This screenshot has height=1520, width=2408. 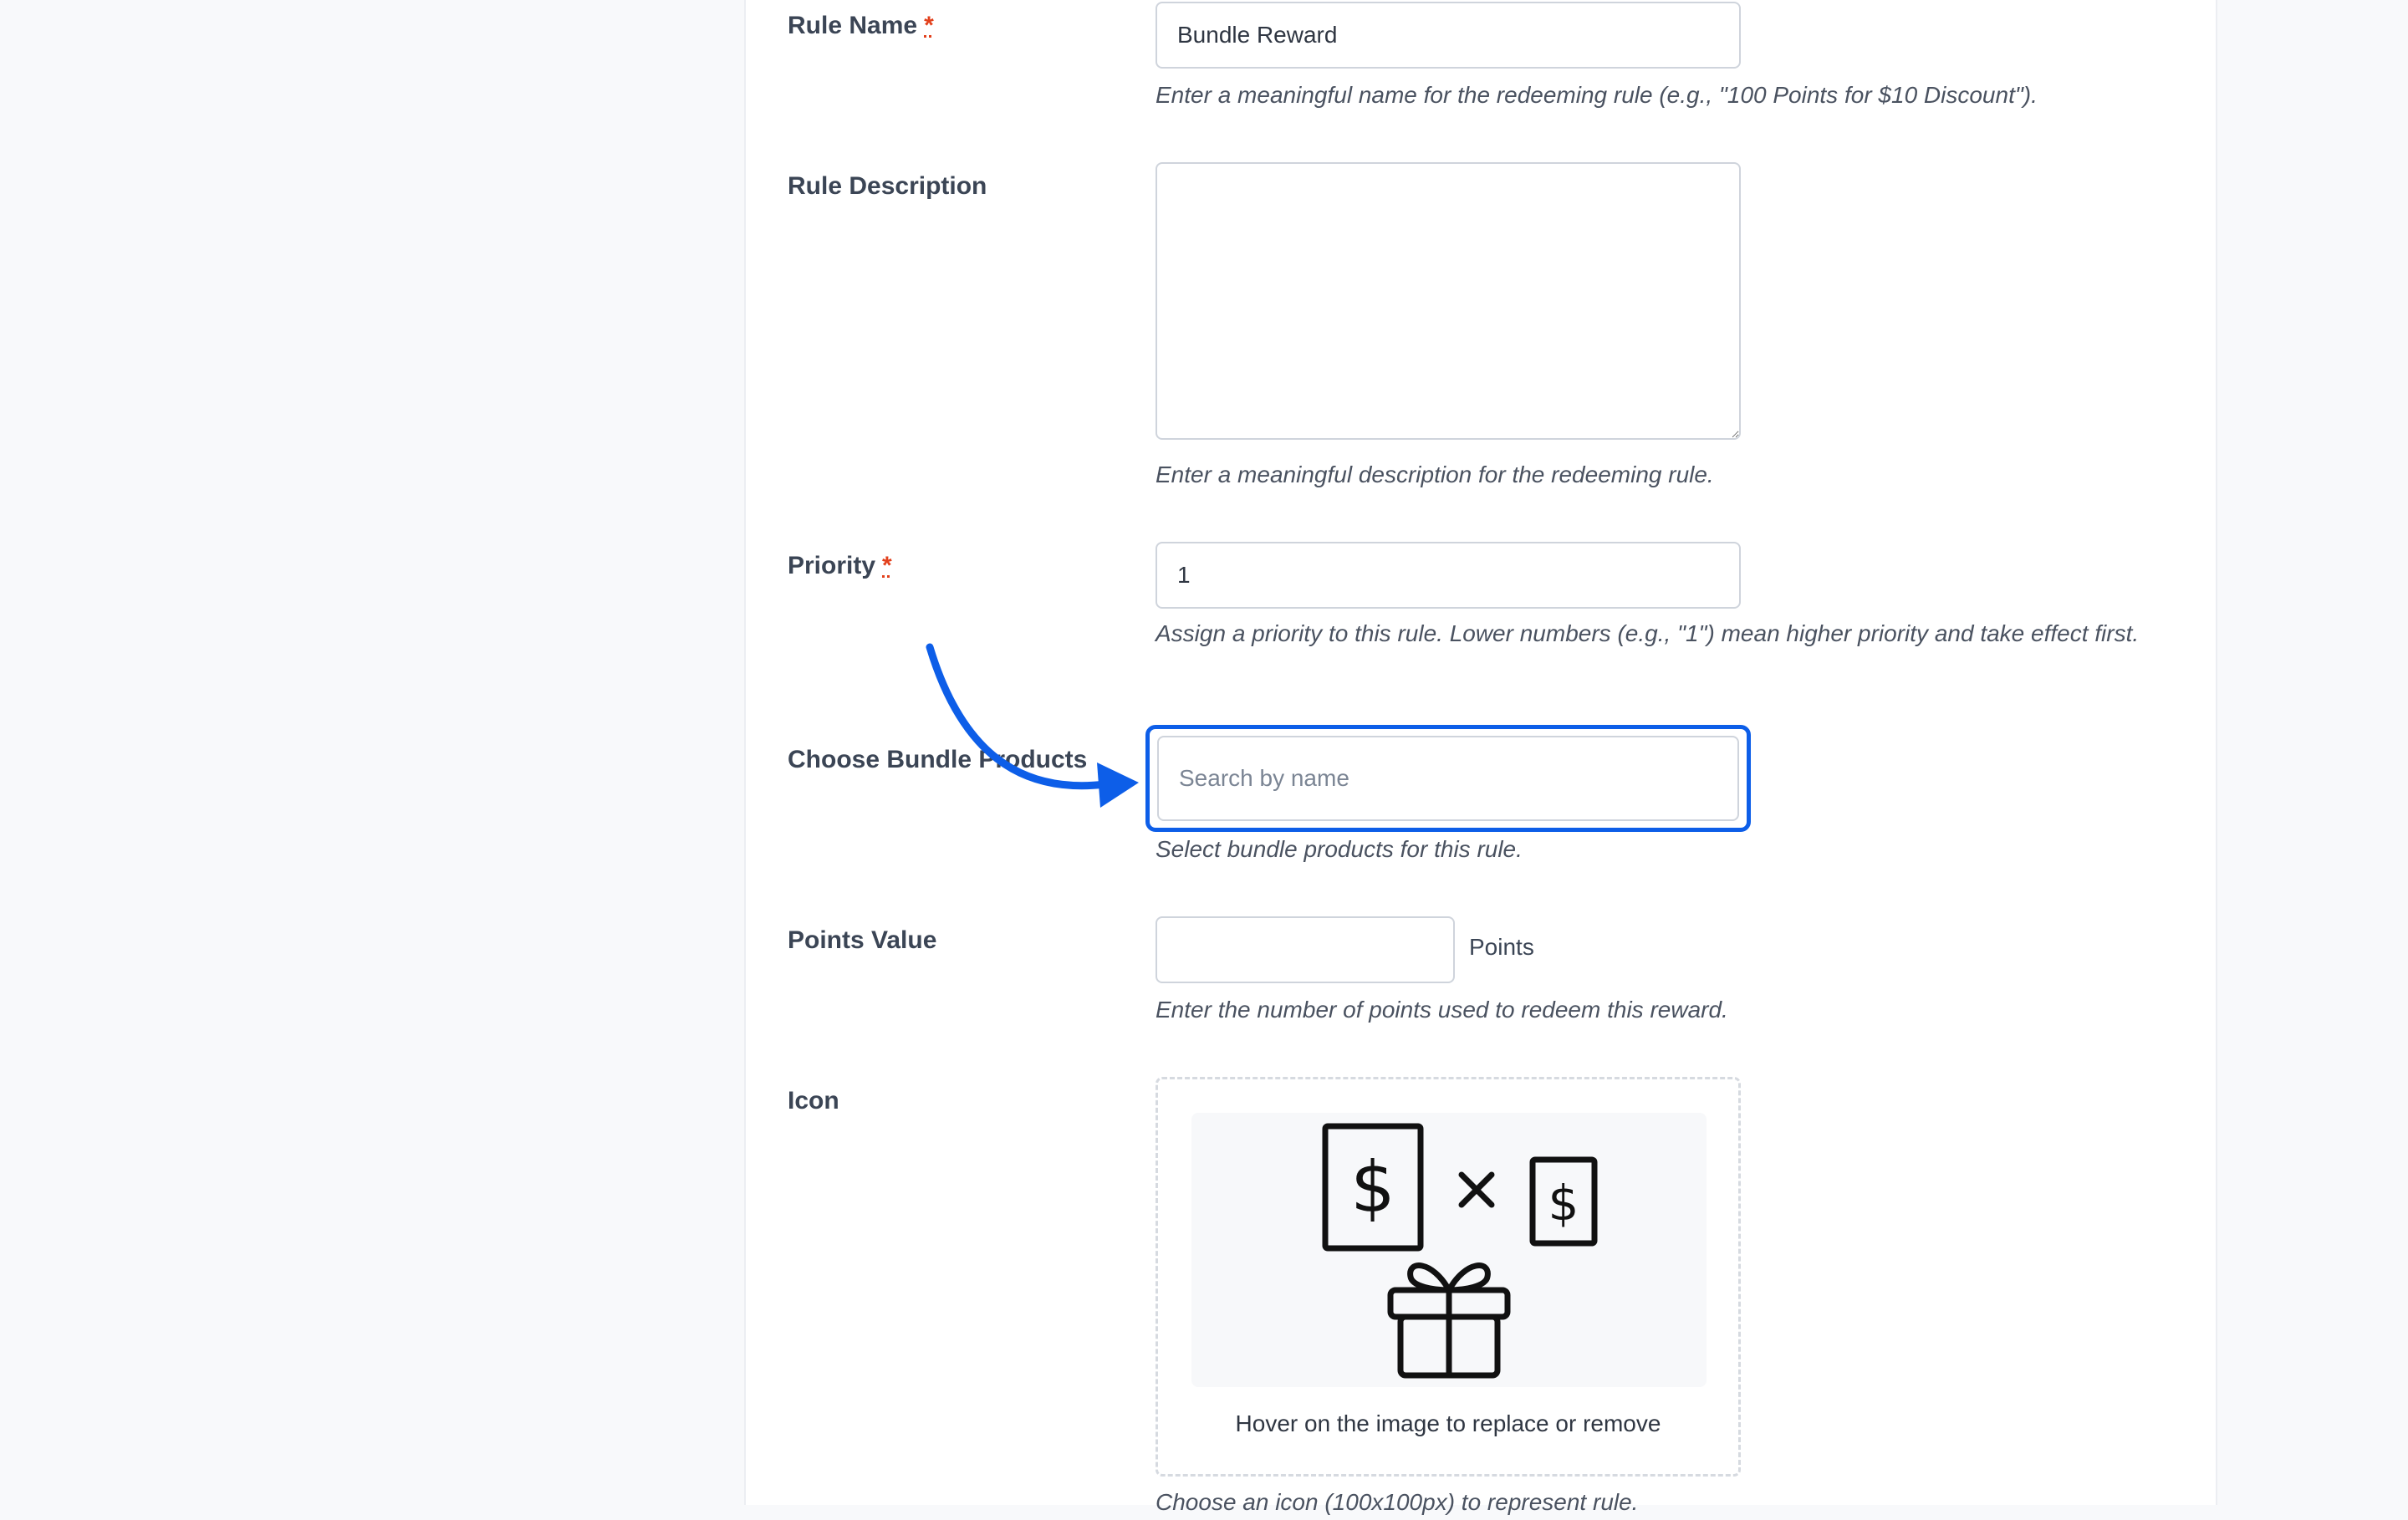 I want to click on rule-description-label: Rule Description, so click(x=888, y=186).